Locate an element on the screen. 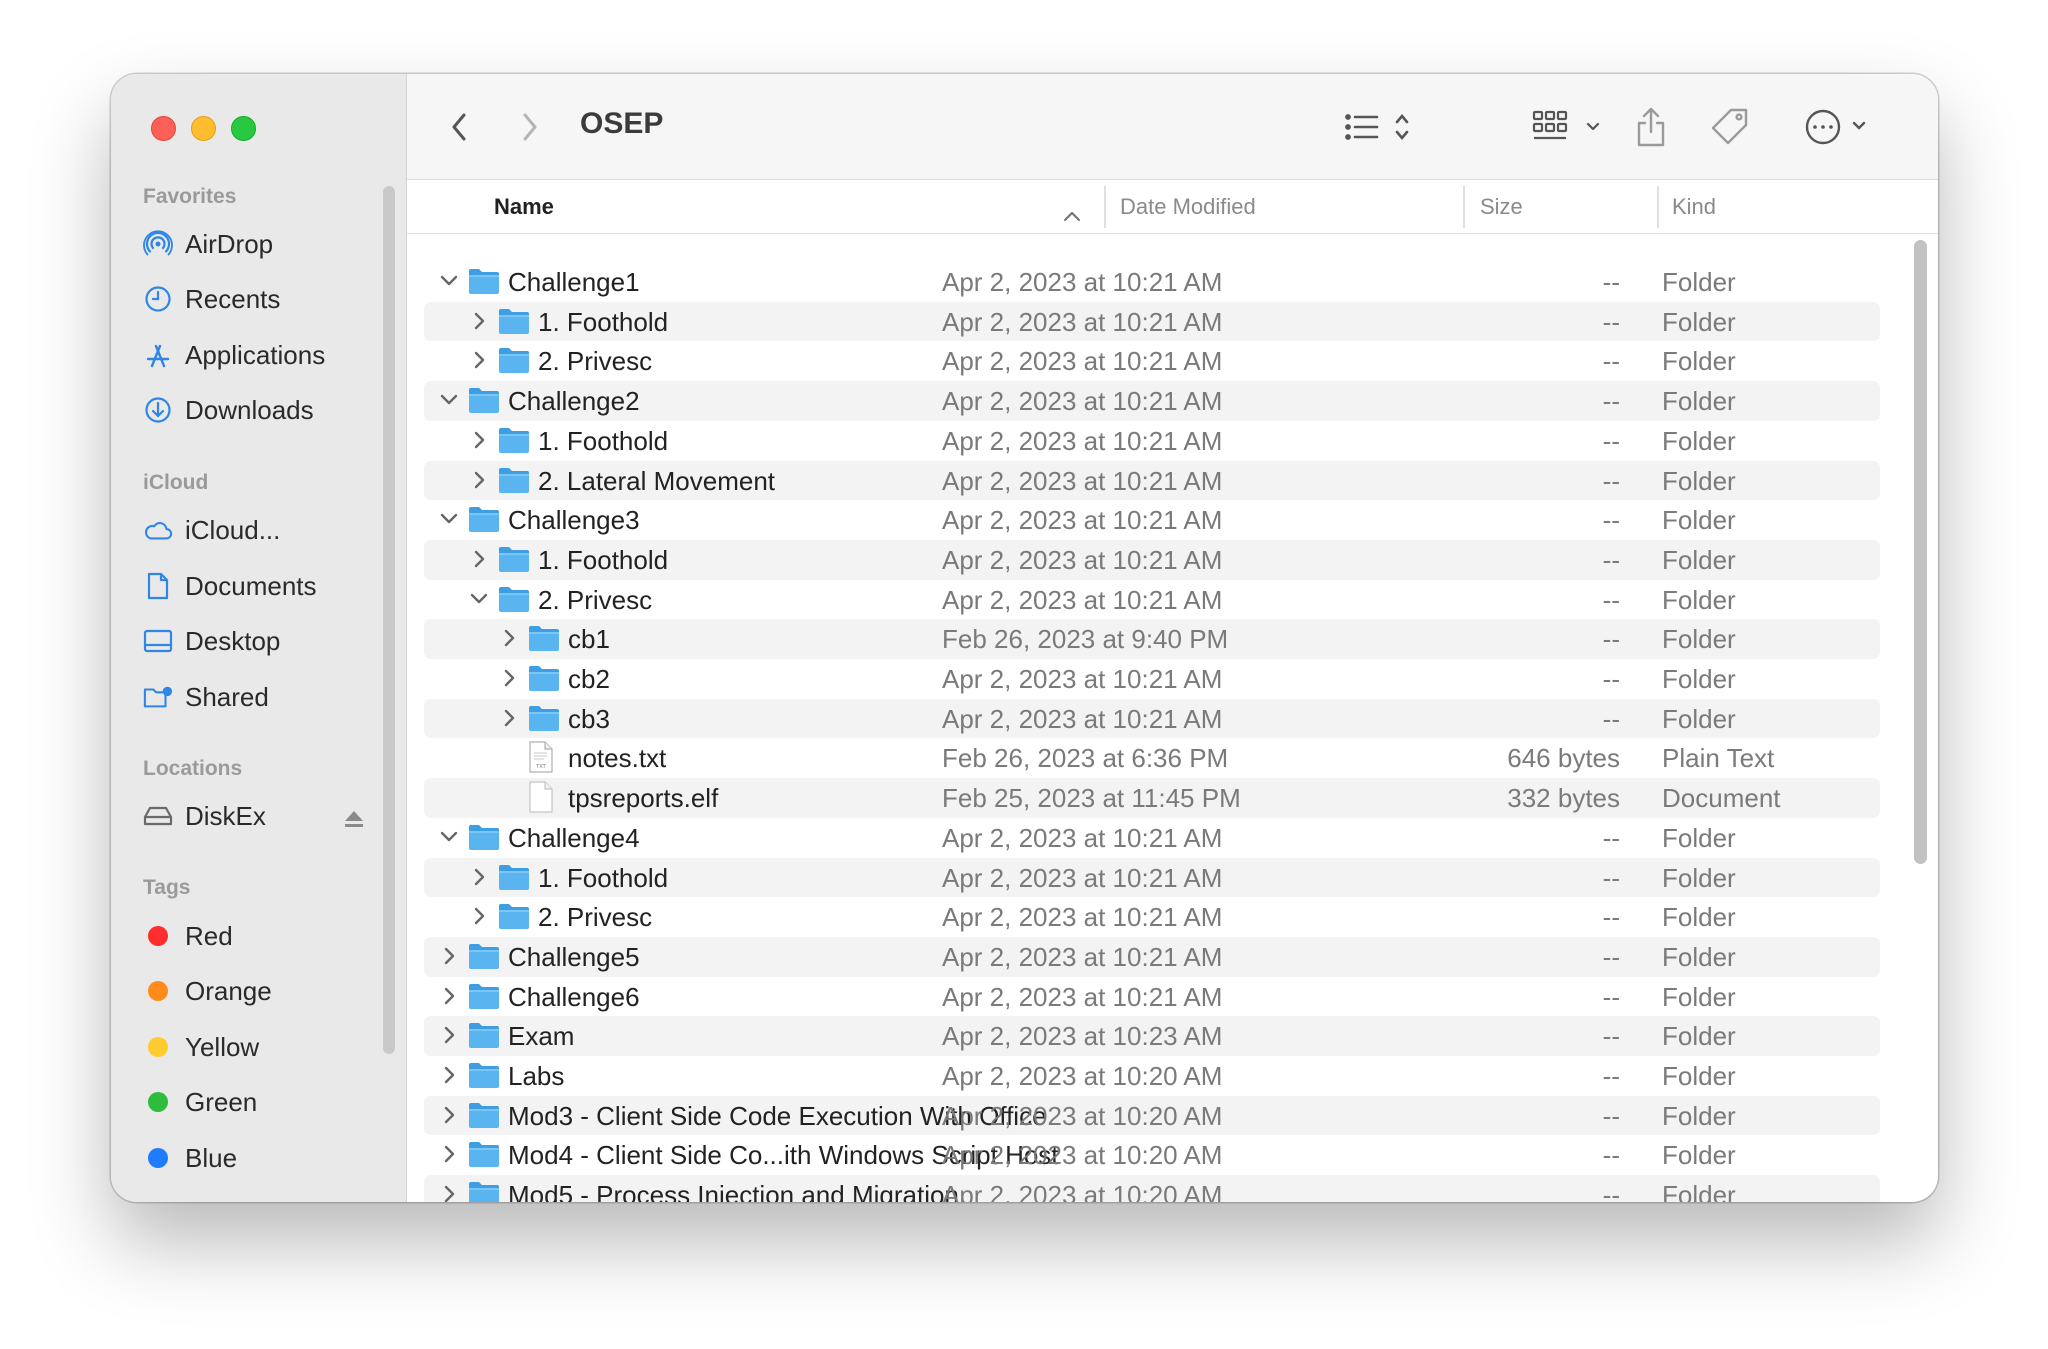 This screenshot has height=1349, width=2048. column-size: Size is located at coordinates (1501, 207).